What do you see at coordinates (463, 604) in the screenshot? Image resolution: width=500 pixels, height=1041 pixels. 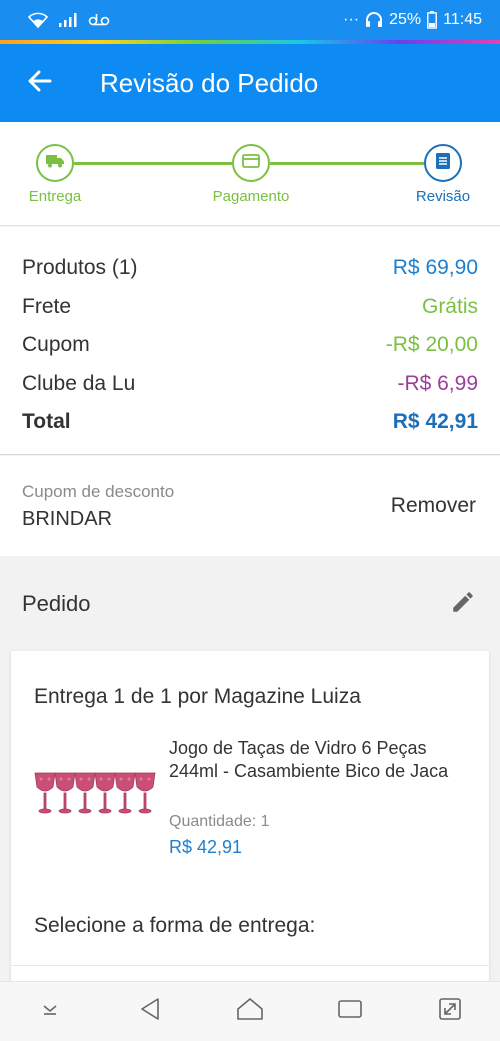 I see `edit-pencil-icon` at bounding box center [463, 604].